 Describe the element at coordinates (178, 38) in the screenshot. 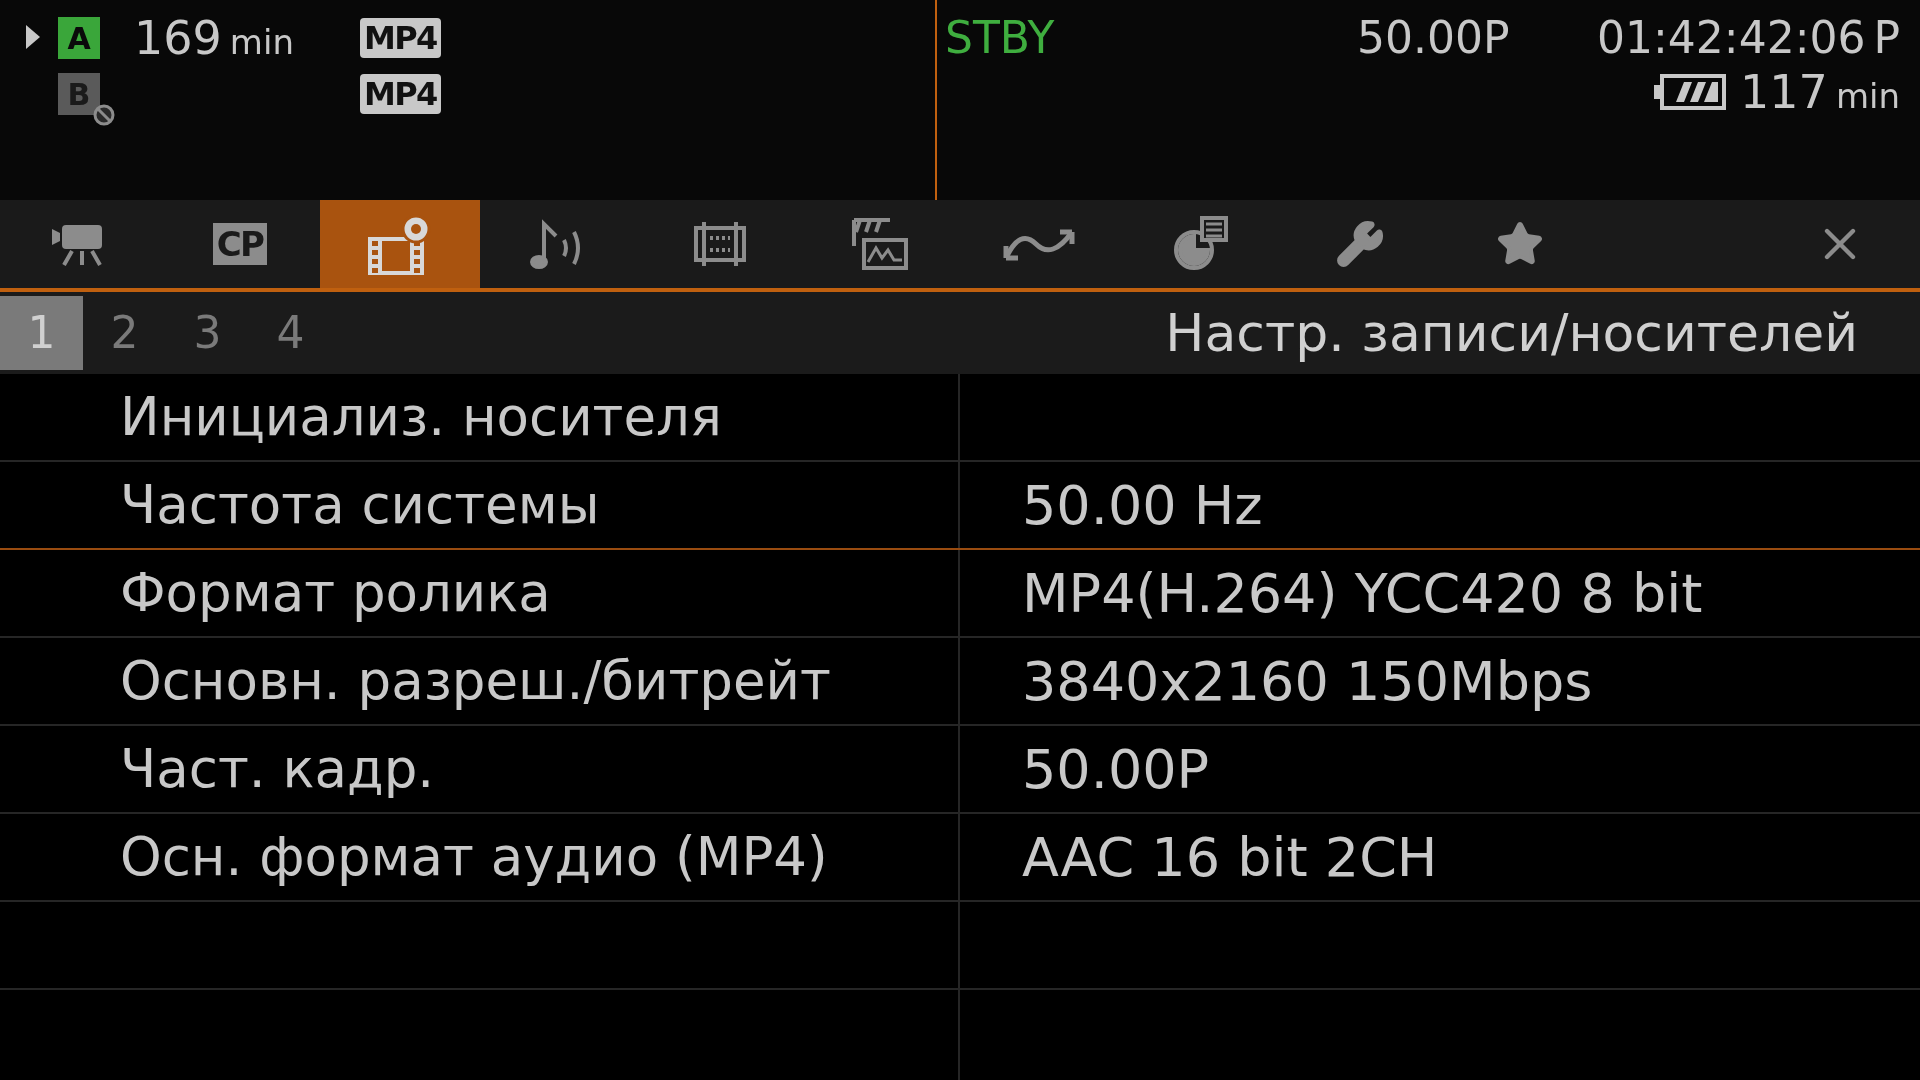

I see `remaining-time: 169` at that location.